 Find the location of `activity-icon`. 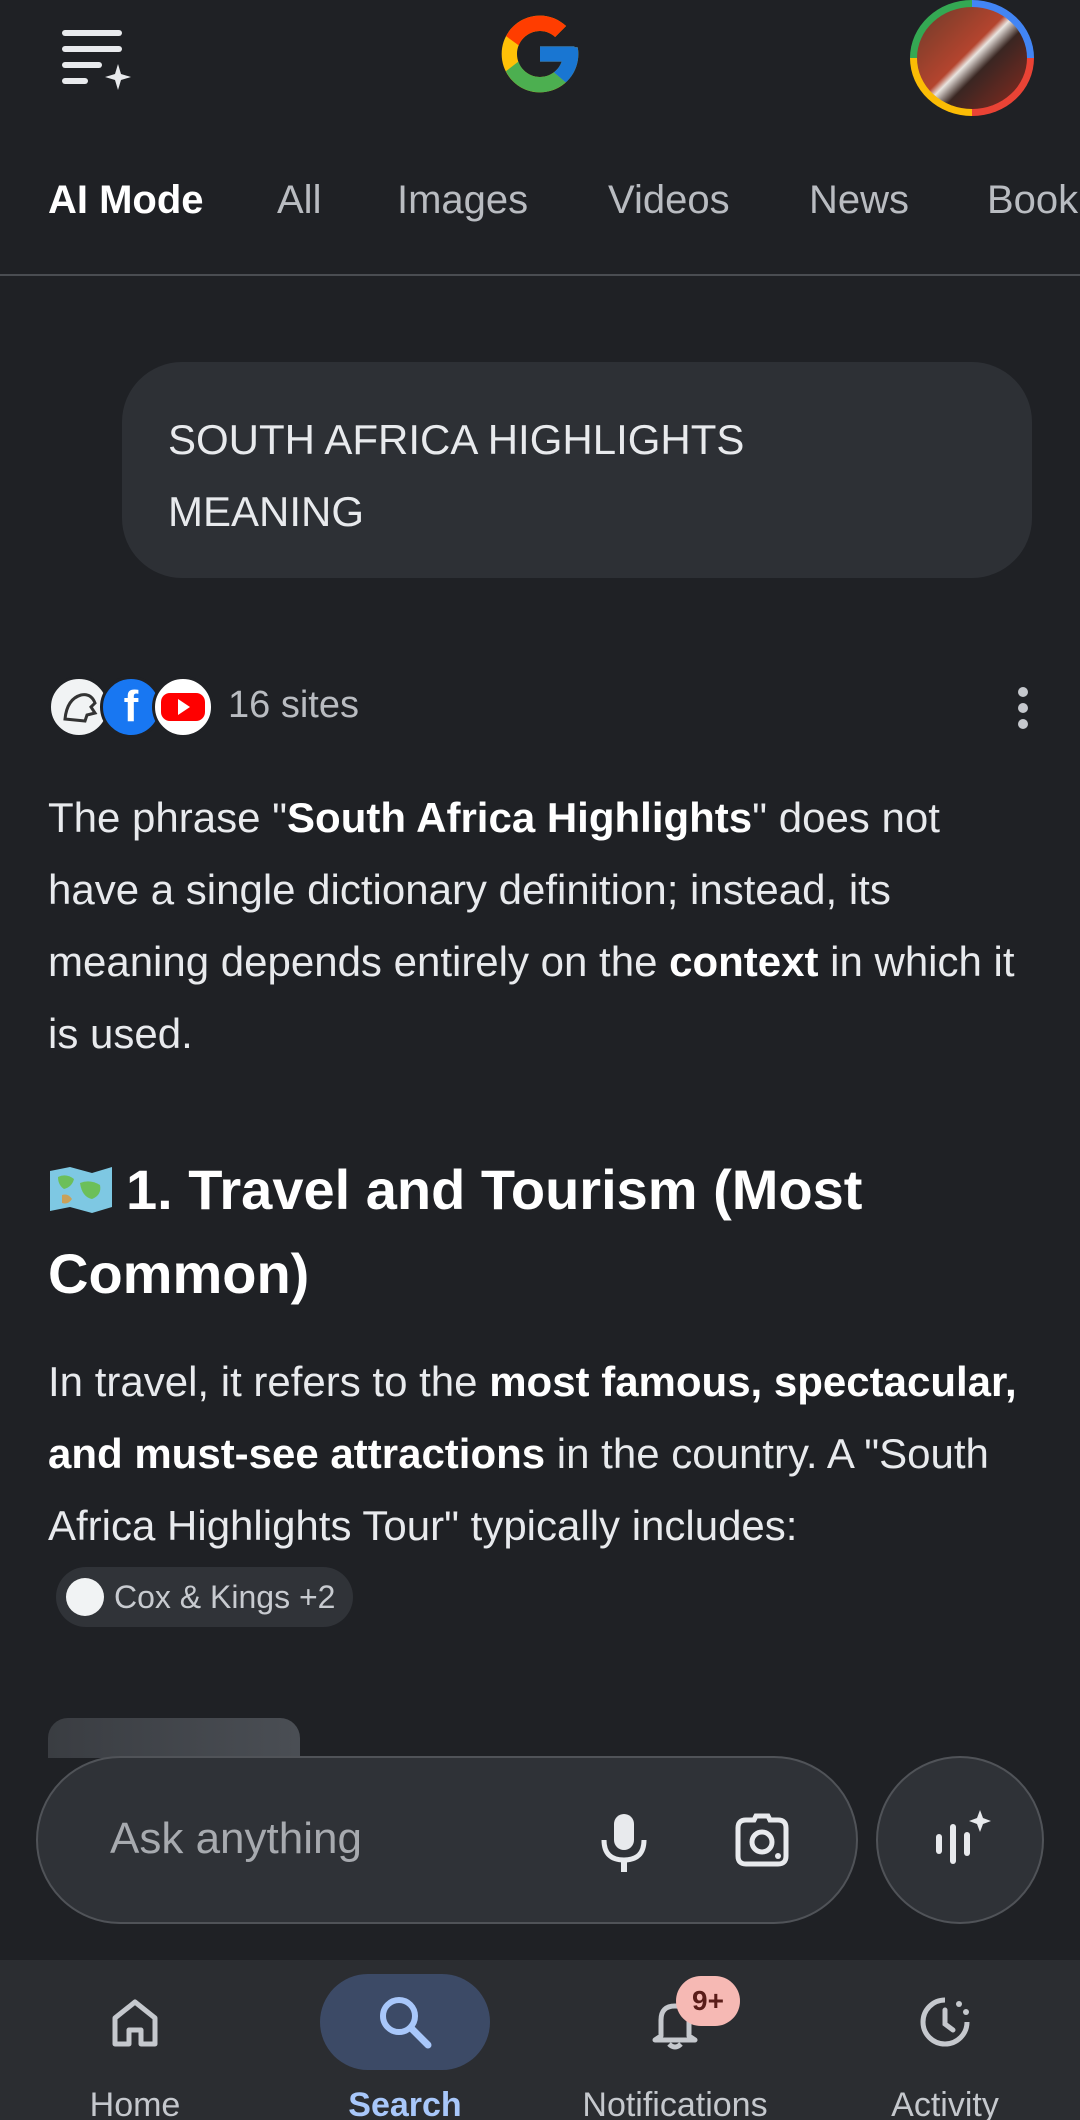

activity-icon is located at coordinates (945, 2022).